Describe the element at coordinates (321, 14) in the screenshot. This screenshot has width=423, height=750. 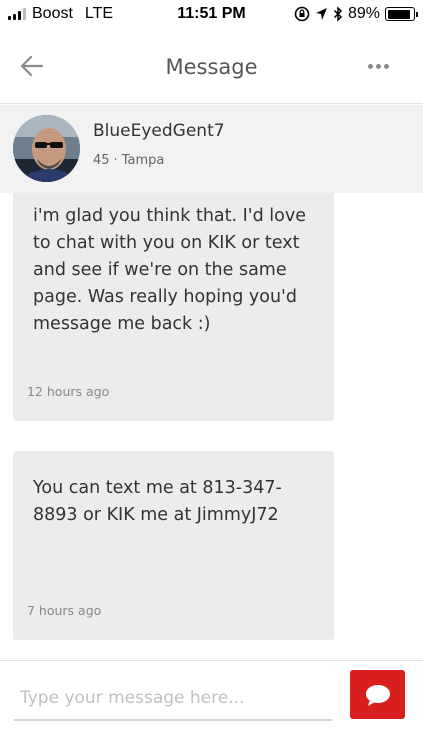
I see `location-arrow-icon` at that location.